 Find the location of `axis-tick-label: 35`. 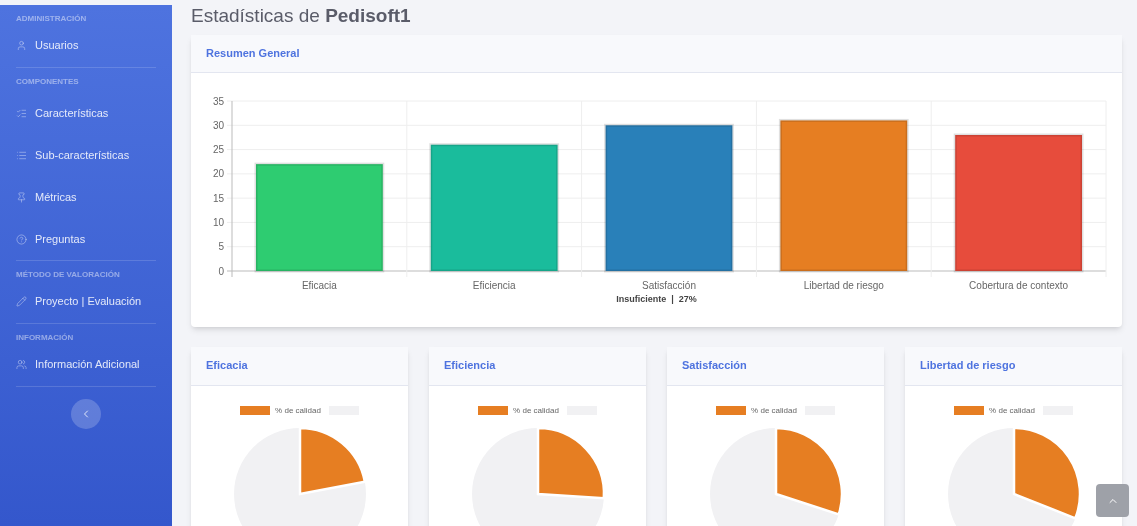

axis-tick-label: 35 is located at coordinates (218, 101).